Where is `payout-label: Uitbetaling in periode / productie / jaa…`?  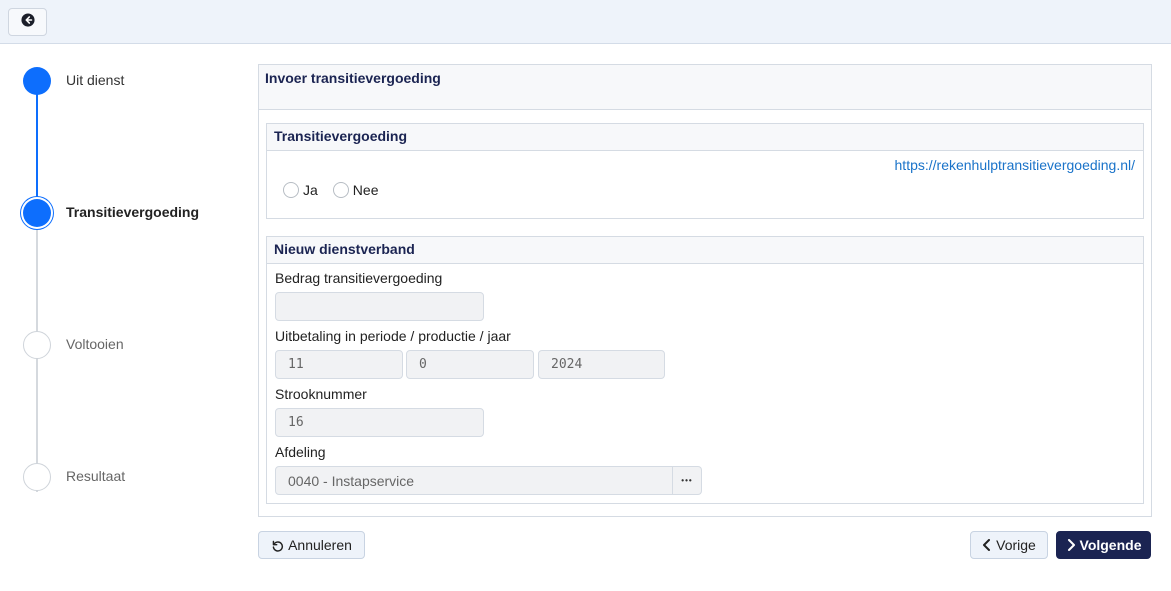
payout-label: Uitbetaling in periode / productie / jaa… is located at coordinates (393, 336).